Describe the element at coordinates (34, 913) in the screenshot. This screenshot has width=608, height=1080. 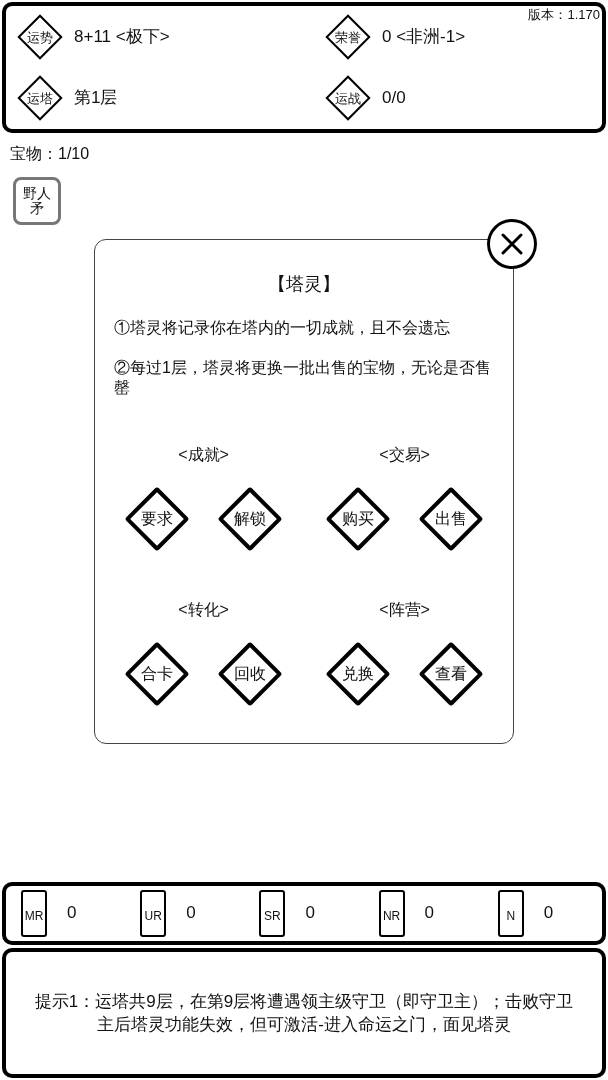
I see `rarity-card: MR` at that location.